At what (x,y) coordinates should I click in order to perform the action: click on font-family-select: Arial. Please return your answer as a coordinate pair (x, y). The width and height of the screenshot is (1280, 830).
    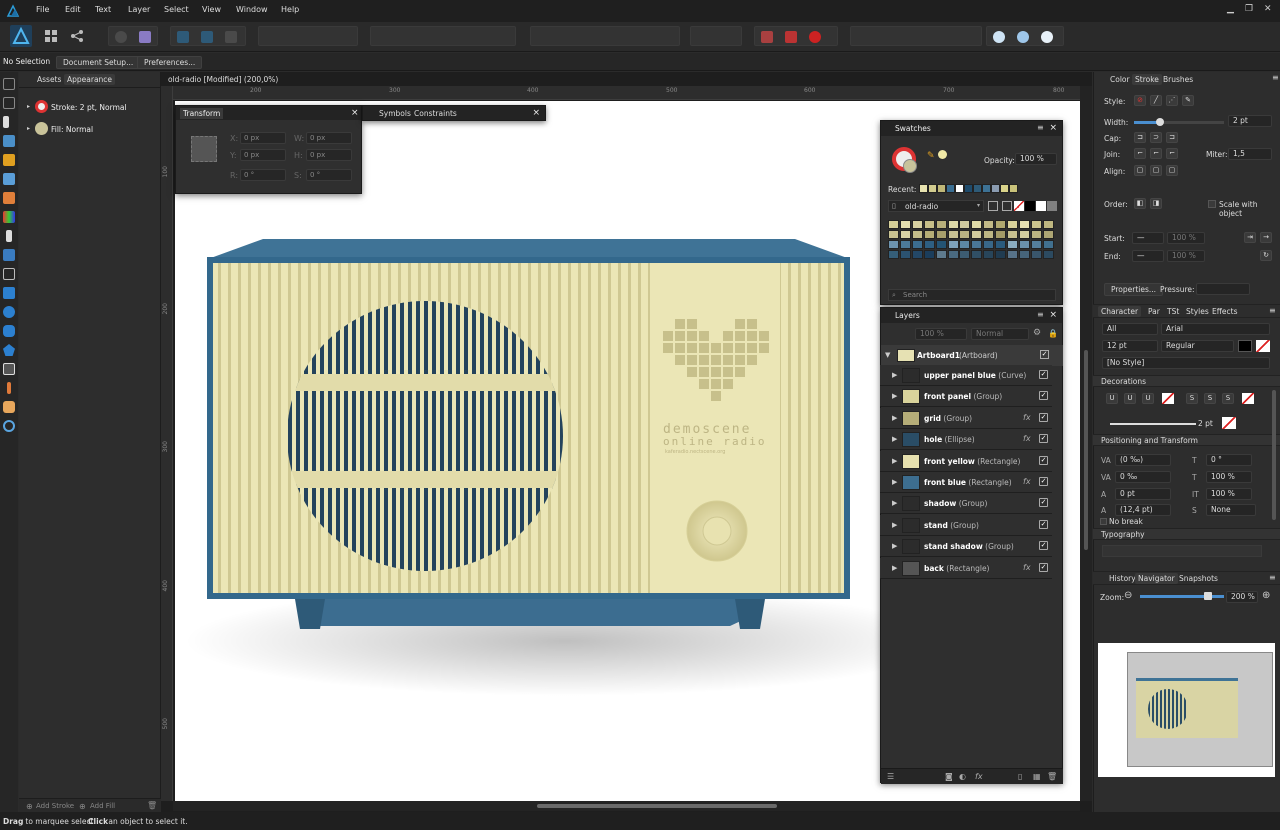
    Looking at the image, I should click on (1215, 329).